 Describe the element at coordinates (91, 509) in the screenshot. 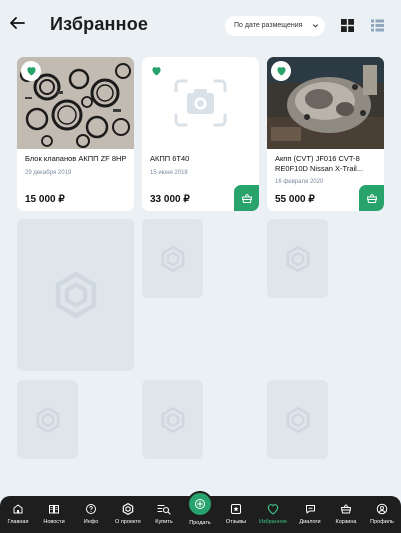

I see `info-icon` at that location.